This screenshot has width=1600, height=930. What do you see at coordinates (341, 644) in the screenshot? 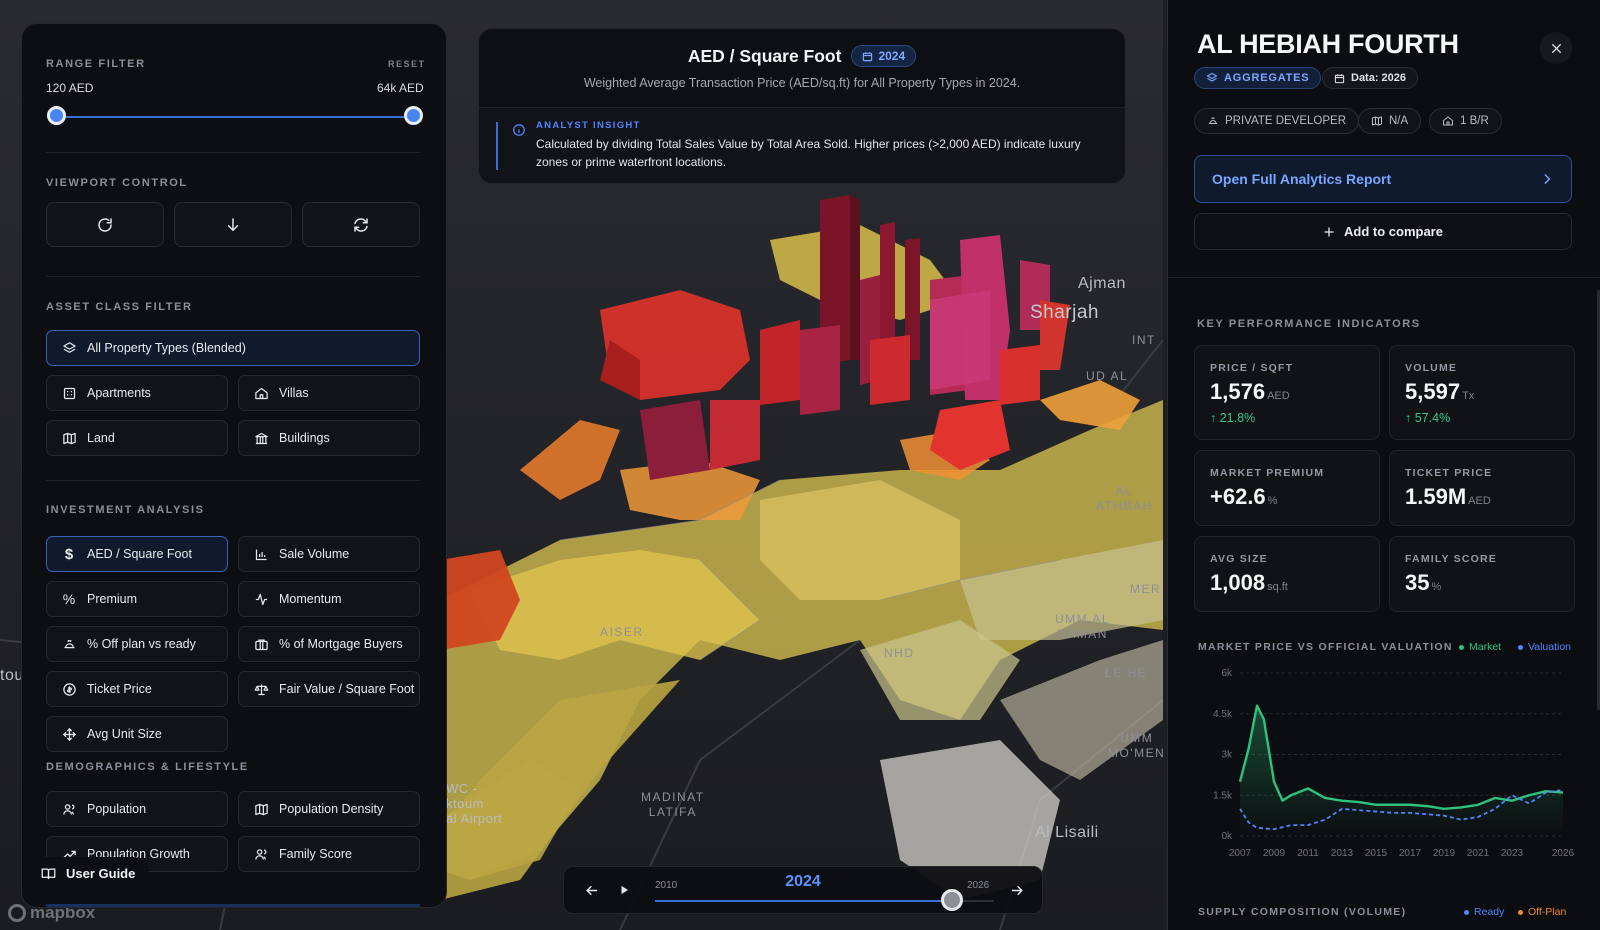
I see `metric-mortgage-buyers-label: % of Mortgage Buyers` at bounding box center [341, 644].